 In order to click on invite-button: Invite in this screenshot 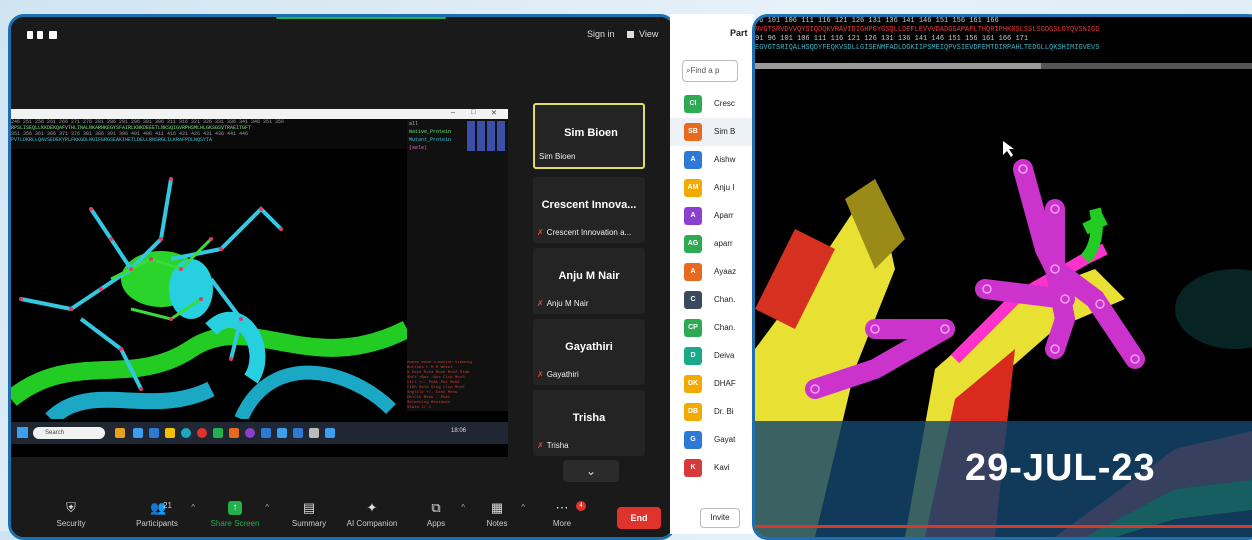, I will do `click(720, 518)`.